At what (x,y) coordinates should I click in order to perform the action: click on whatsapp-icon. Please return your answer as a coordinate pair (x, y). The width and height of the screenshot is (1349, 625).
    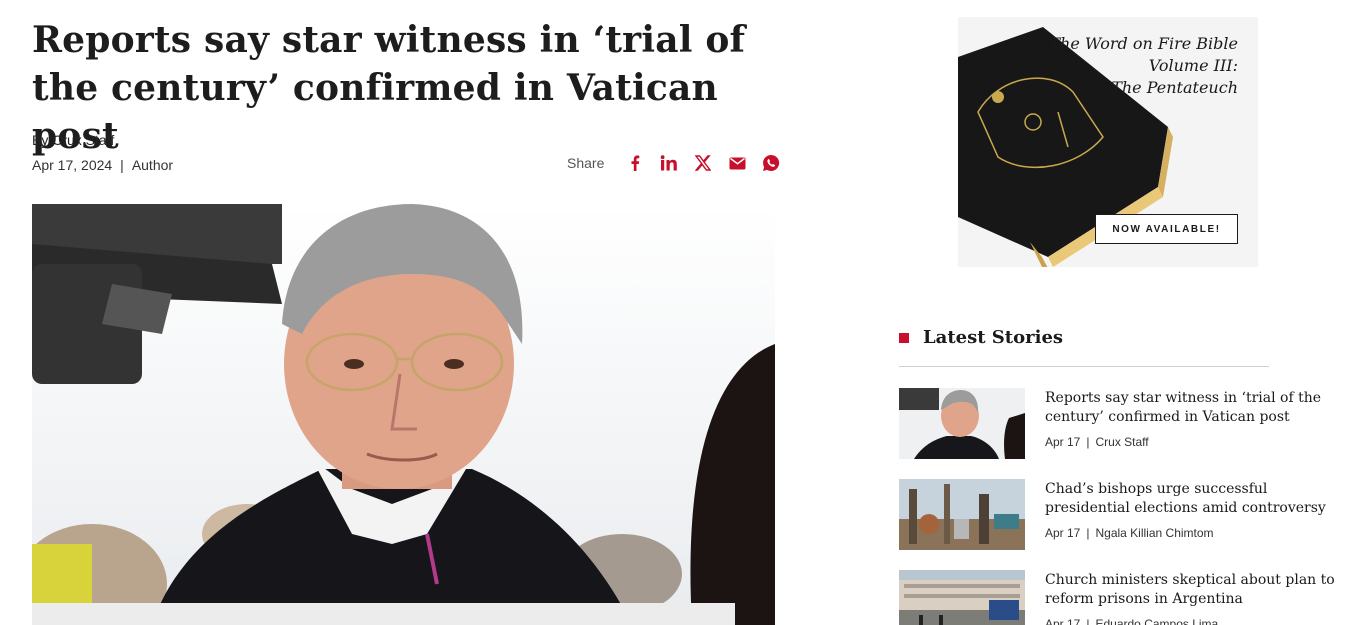
    Looking at the image, I should click on (771, 163).